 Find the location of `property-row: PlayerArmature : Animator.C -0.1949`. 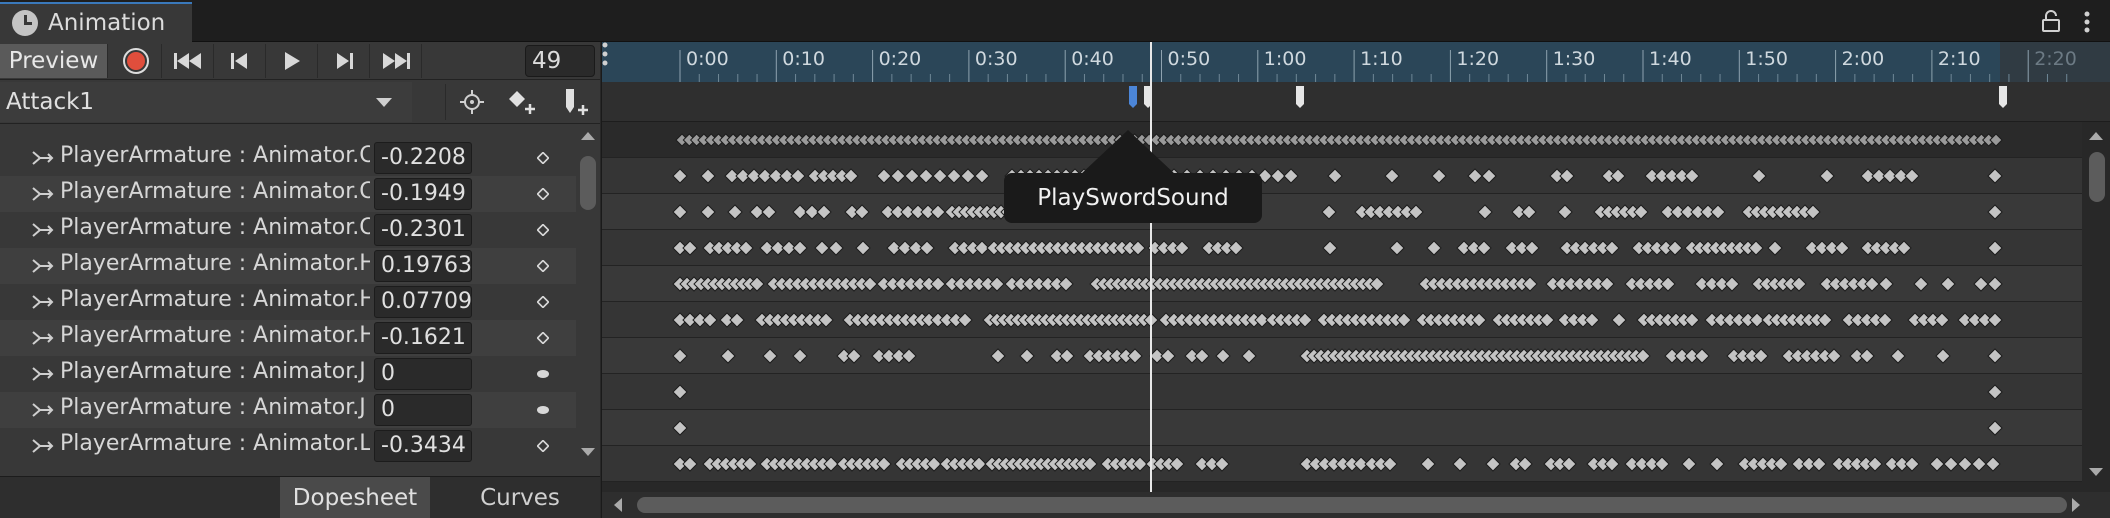

property-row: PlayerArmature : Animator.C -0.1949 is located at coordinates (288, 194).